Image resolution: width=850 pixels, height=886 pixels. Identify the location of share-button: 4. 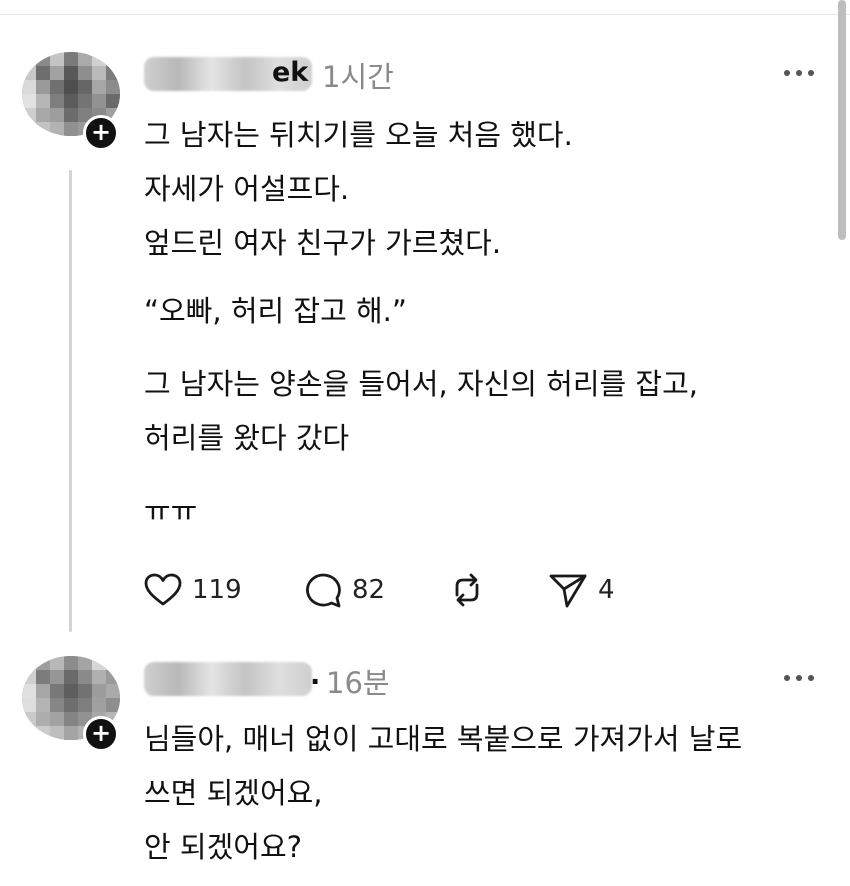
(581, 590).